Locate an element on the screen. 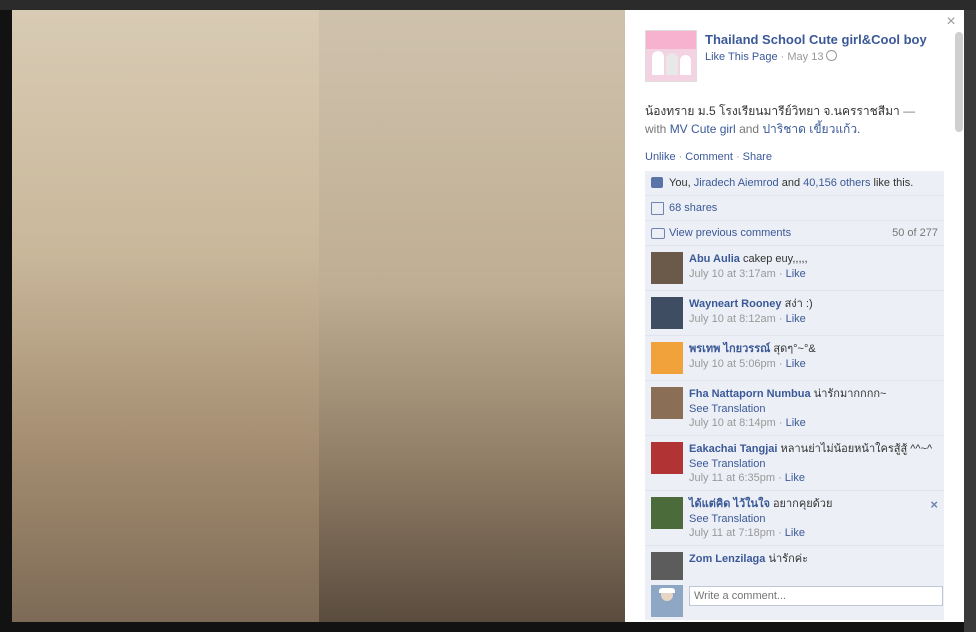 Image resolution: width=976 pixels, height=632 pixels. comment-link: Comment is located at coordinates (709, 157).